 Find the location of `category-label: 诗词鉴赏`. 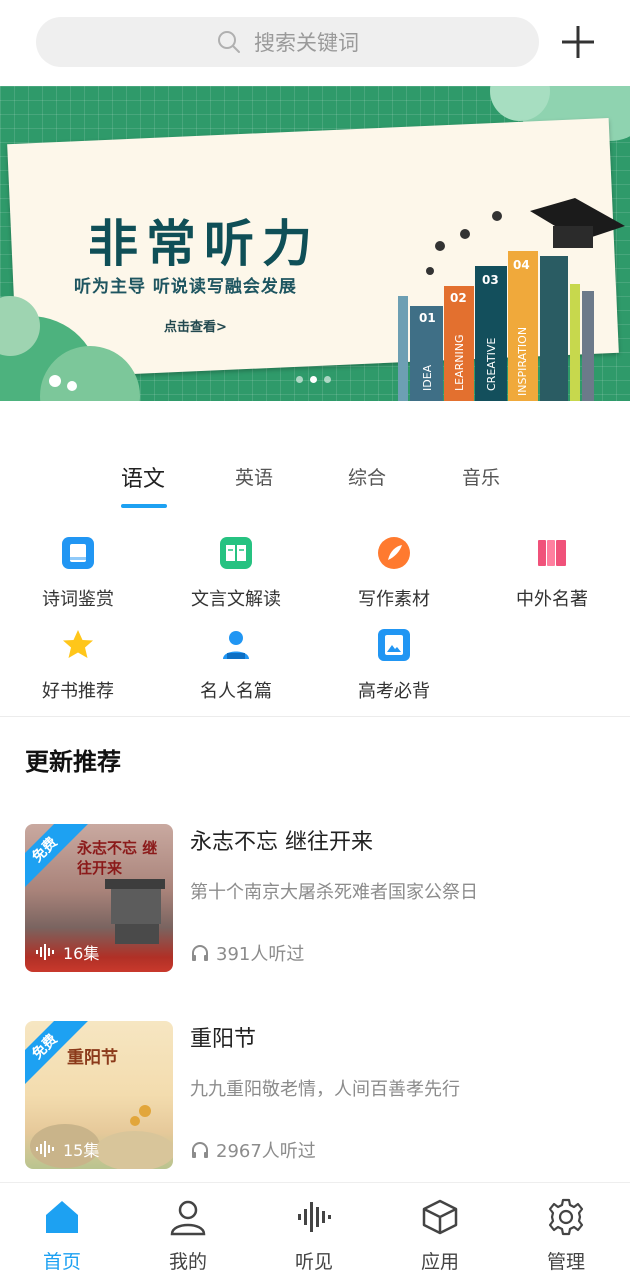

category-label: 诗词鉴赏 is located at coordinates (78, 599).